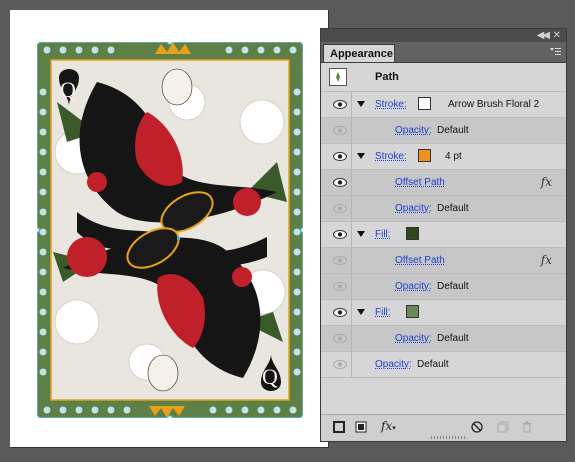 This screenshot has width=575, height=462. Describe the element at coordinates (503, 427) in the screenshot. I see `duplicate-item-icon` at that location.